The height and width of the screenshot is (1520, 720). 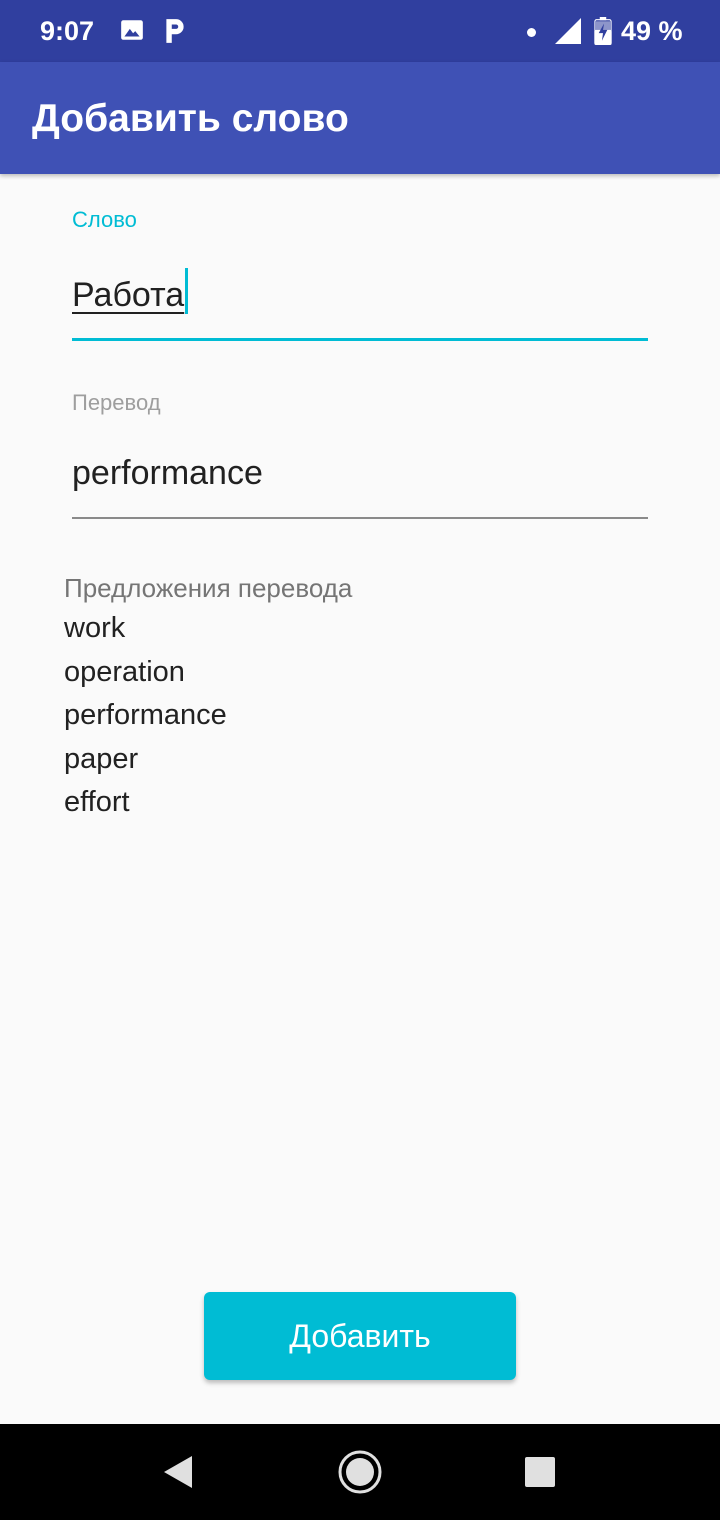 What do you see at coordinates (116, 402) in the screenshot?
I see `translation-field-label: Перевод` at bounding box center [116, 402].